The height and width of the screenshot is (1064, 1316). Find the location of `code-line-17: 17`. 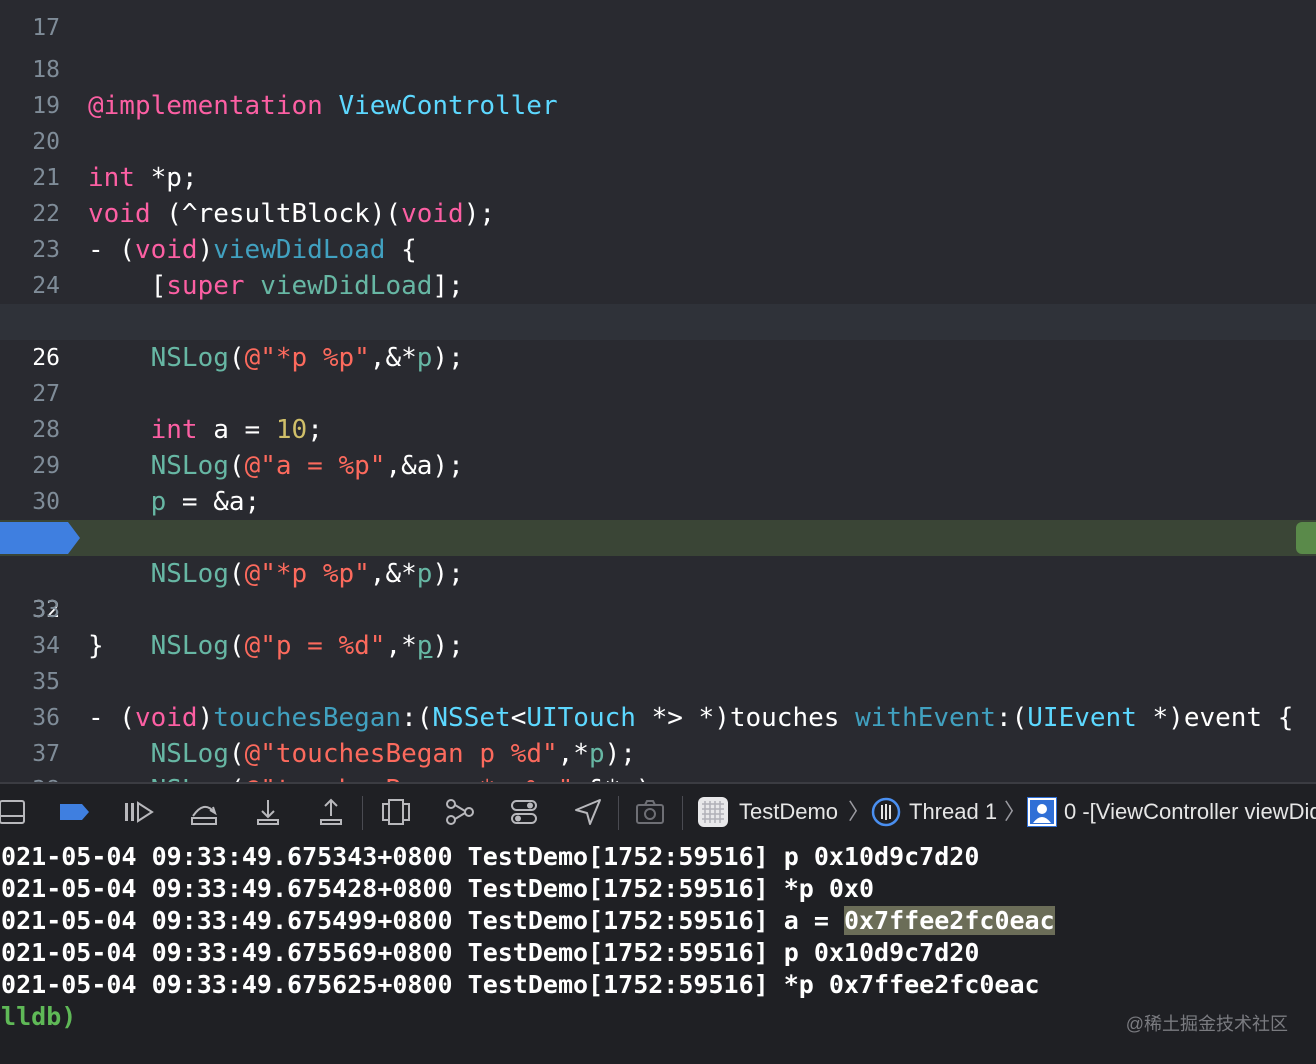

code-line-17: 17 is located at coordinates (658, 20).